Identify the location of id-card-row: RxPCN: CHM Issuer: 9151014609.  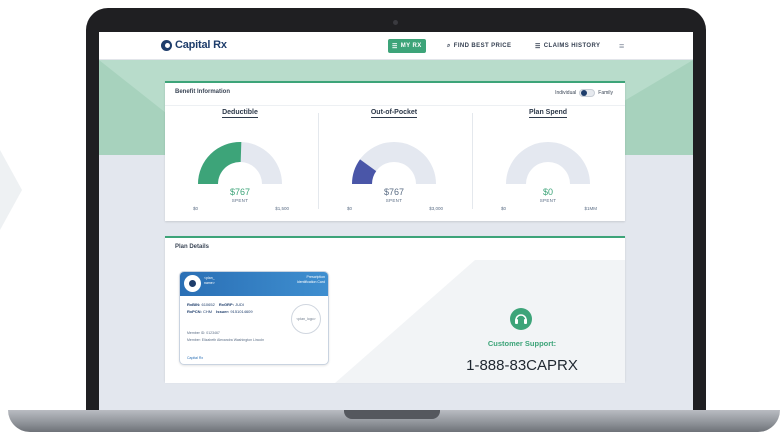
(220, 311).